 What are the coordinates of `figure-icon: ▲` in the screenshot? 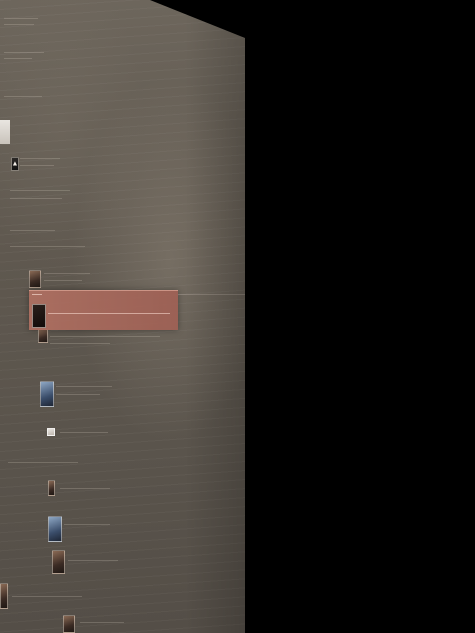 It's located at (15, 164).